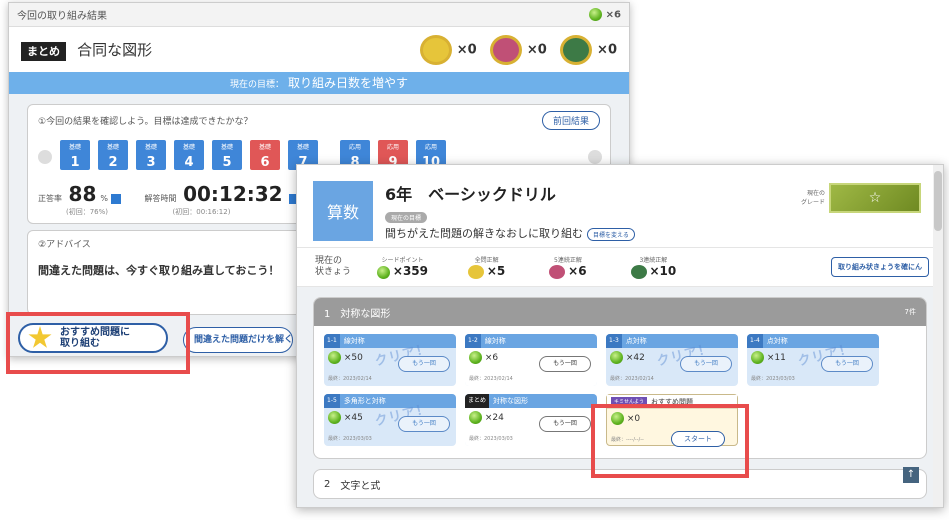 The image size is (949, 520). Describe the element at coordinates (98, 343) in the screenshot. I see `highlight-rec-button` at that location.